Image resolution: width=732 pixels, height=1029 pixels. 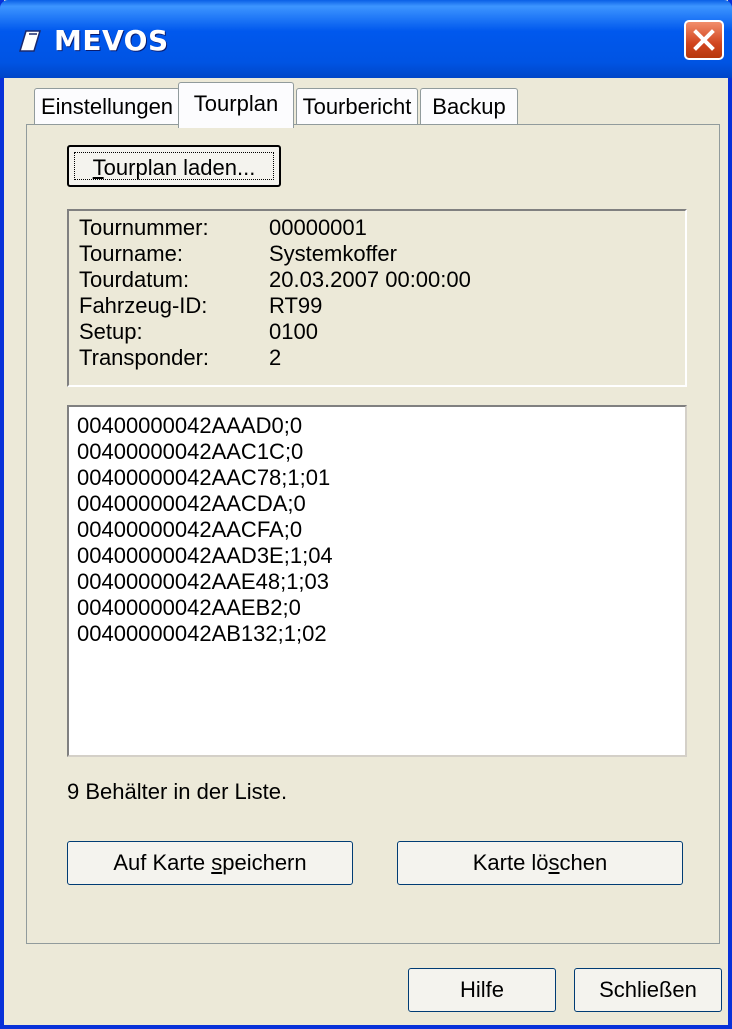 What do you see at coordinates (177, 791) in the screenshot?
I see `list-count-status: 9 Behälter in der Liste.` at bounding box center [177, 791].